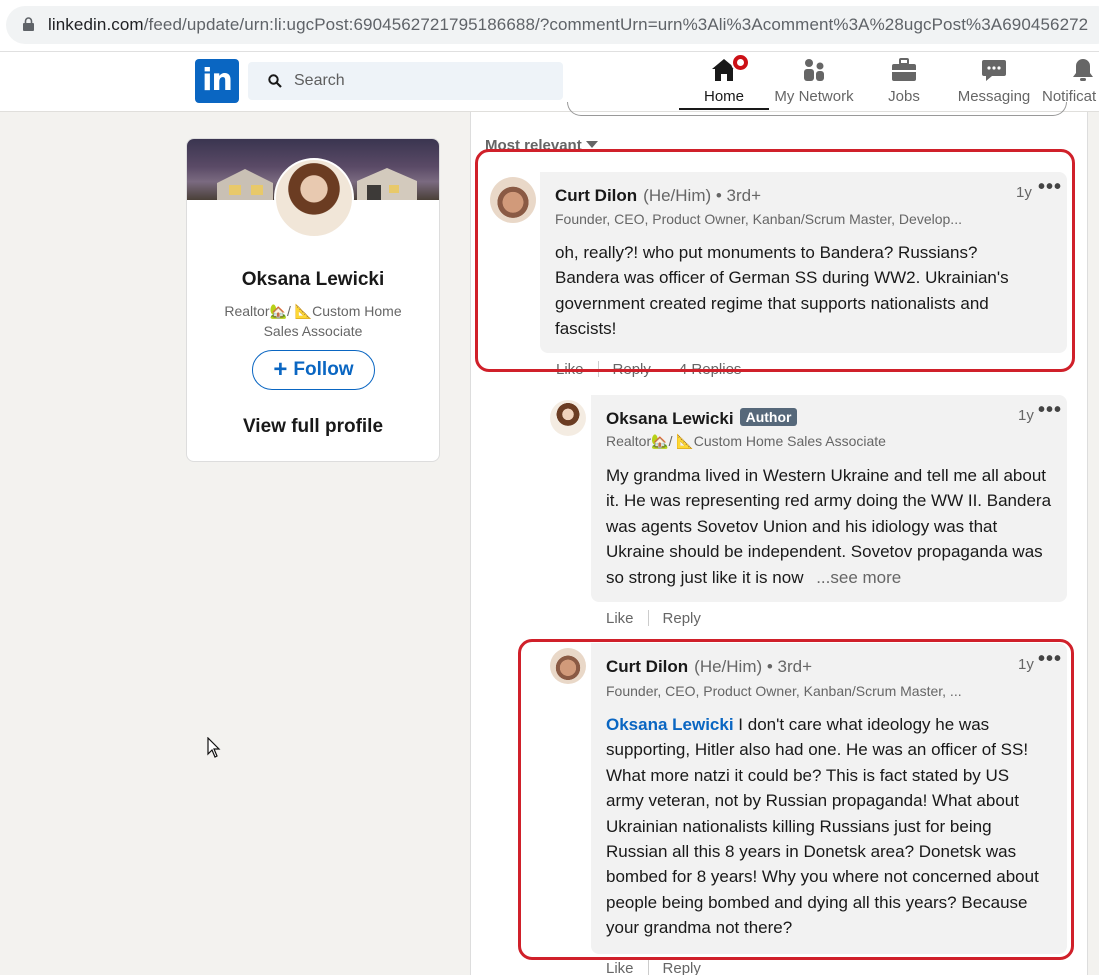 This screenshot has height=975, width=1099. Describe the element at coordinates (775, 260) in the screenshot. I see `highlight-box` at that location.